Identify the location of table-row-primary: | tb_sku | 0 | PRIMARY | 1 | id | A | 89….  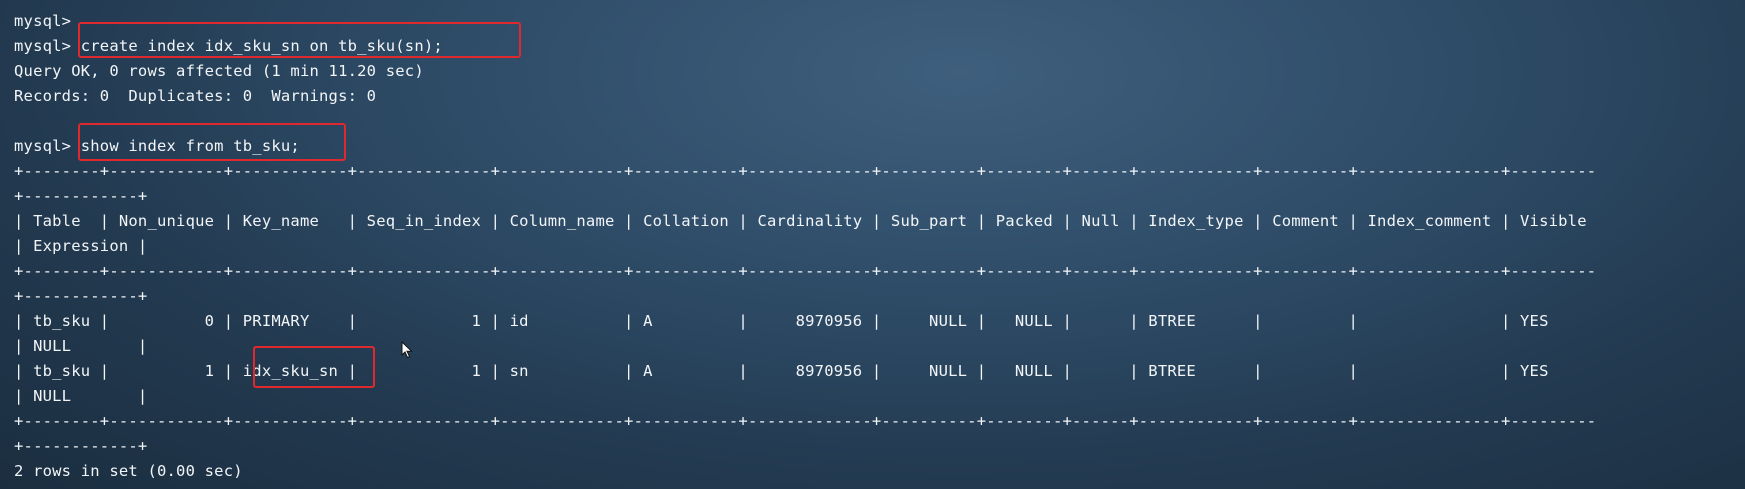
(781, 321).